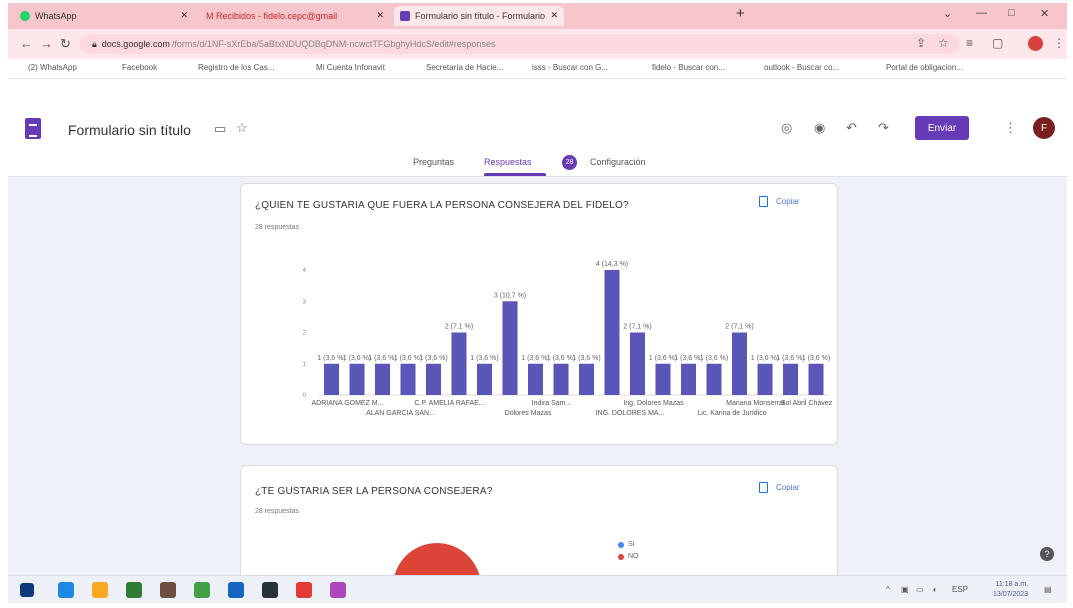 The image size is (1073, 608). Describe the element at coordinates (66, 590) in the screenshot. I see `edge-icon` at that location.